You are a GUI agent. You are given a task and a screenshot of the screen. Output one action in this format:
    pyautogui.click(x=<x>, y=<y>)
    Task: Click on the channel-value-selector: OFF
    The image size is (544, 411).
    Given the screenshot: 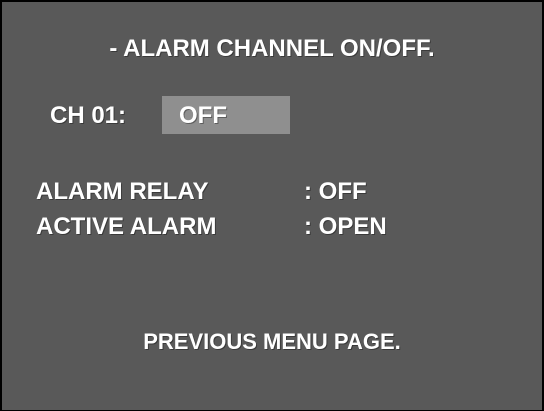 What is the action you would take?
    pyautogui.click(x=226, y=115)
    